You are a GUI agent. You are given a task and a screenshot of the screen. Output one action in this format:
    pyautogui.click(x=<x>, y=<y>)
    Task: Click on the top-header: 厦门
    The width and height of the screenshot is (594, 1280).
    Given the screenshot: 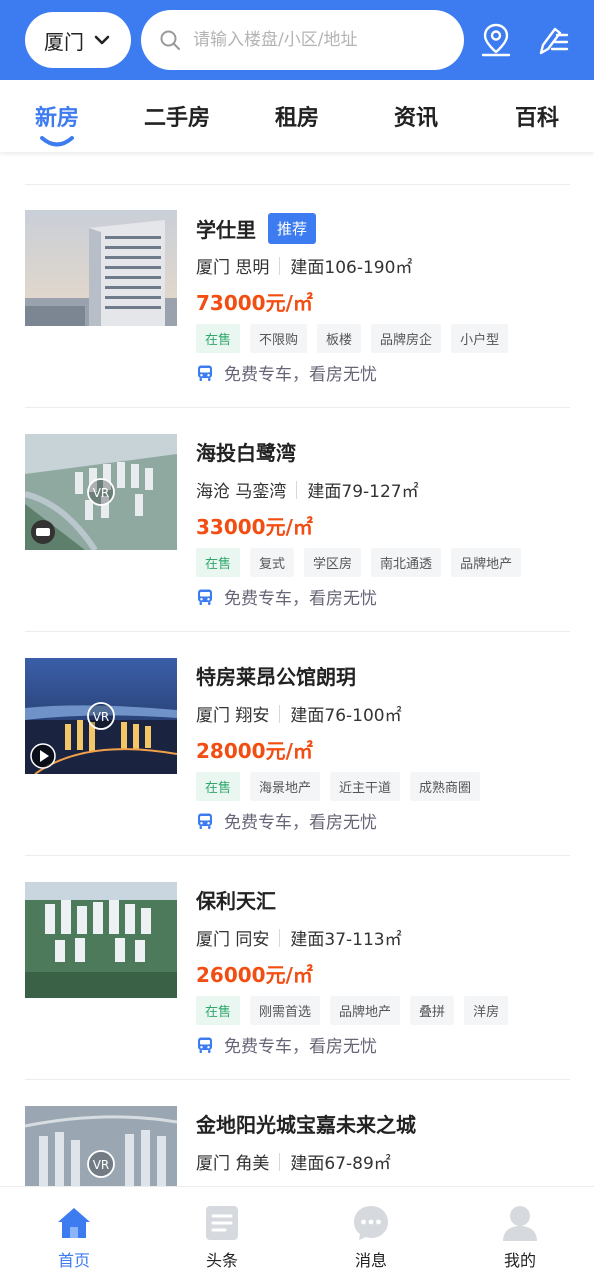 What is the action you would take?
    pyautogui.click(x=297, y=40)
    